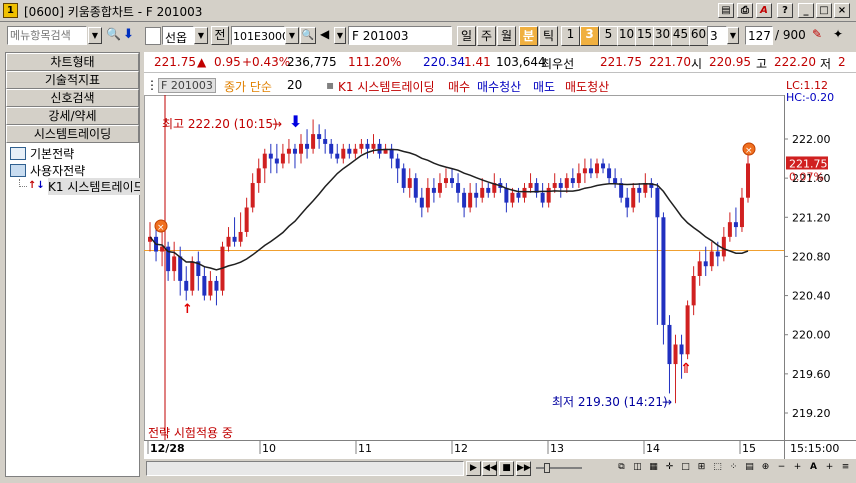  I want to click on layout-icon: ⧉, so click(621, 468).